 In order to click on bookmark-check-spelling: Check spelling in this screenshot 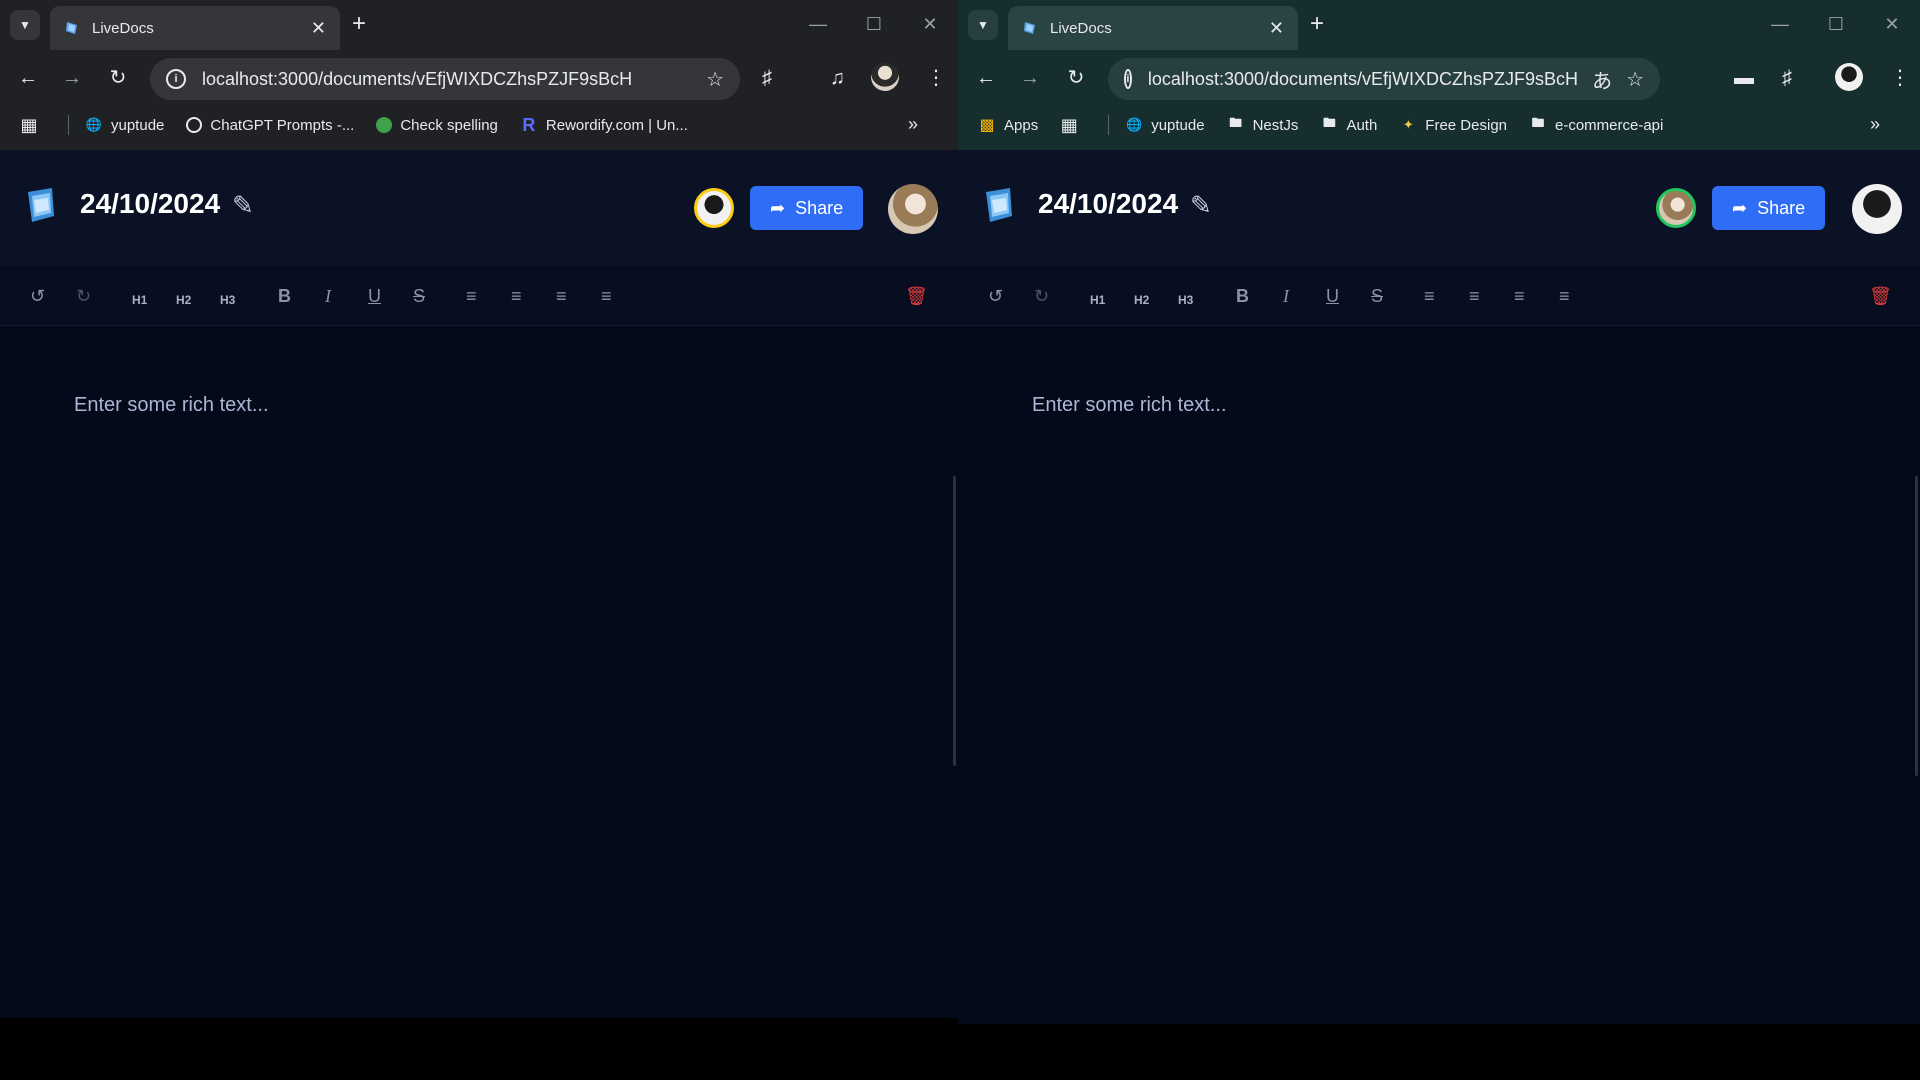, I will do `click(437, 125)`.